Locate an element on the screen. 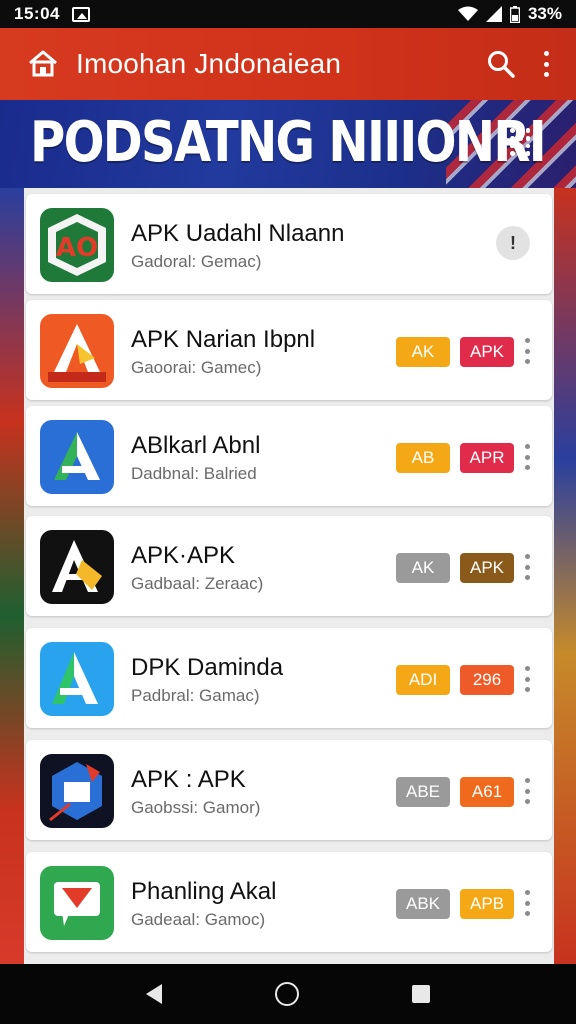  badge: APR is located at coordinates (487, 458).